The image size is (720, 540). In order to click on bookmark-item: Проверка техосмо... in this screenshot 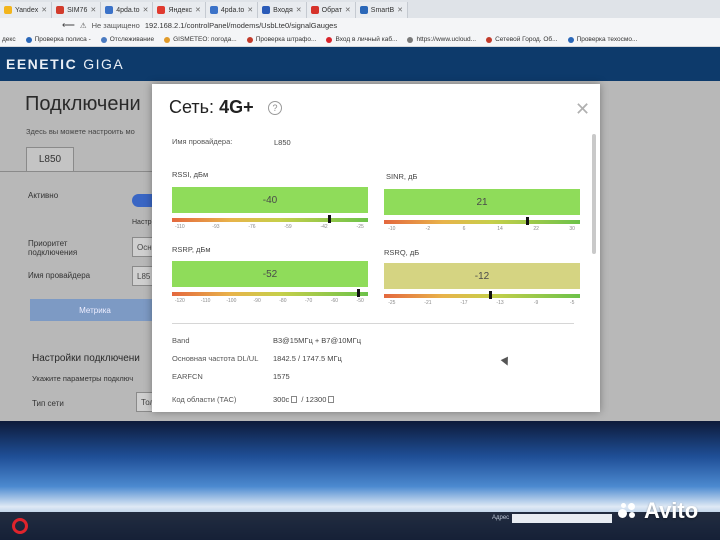, I will do `click(602, 39)`.